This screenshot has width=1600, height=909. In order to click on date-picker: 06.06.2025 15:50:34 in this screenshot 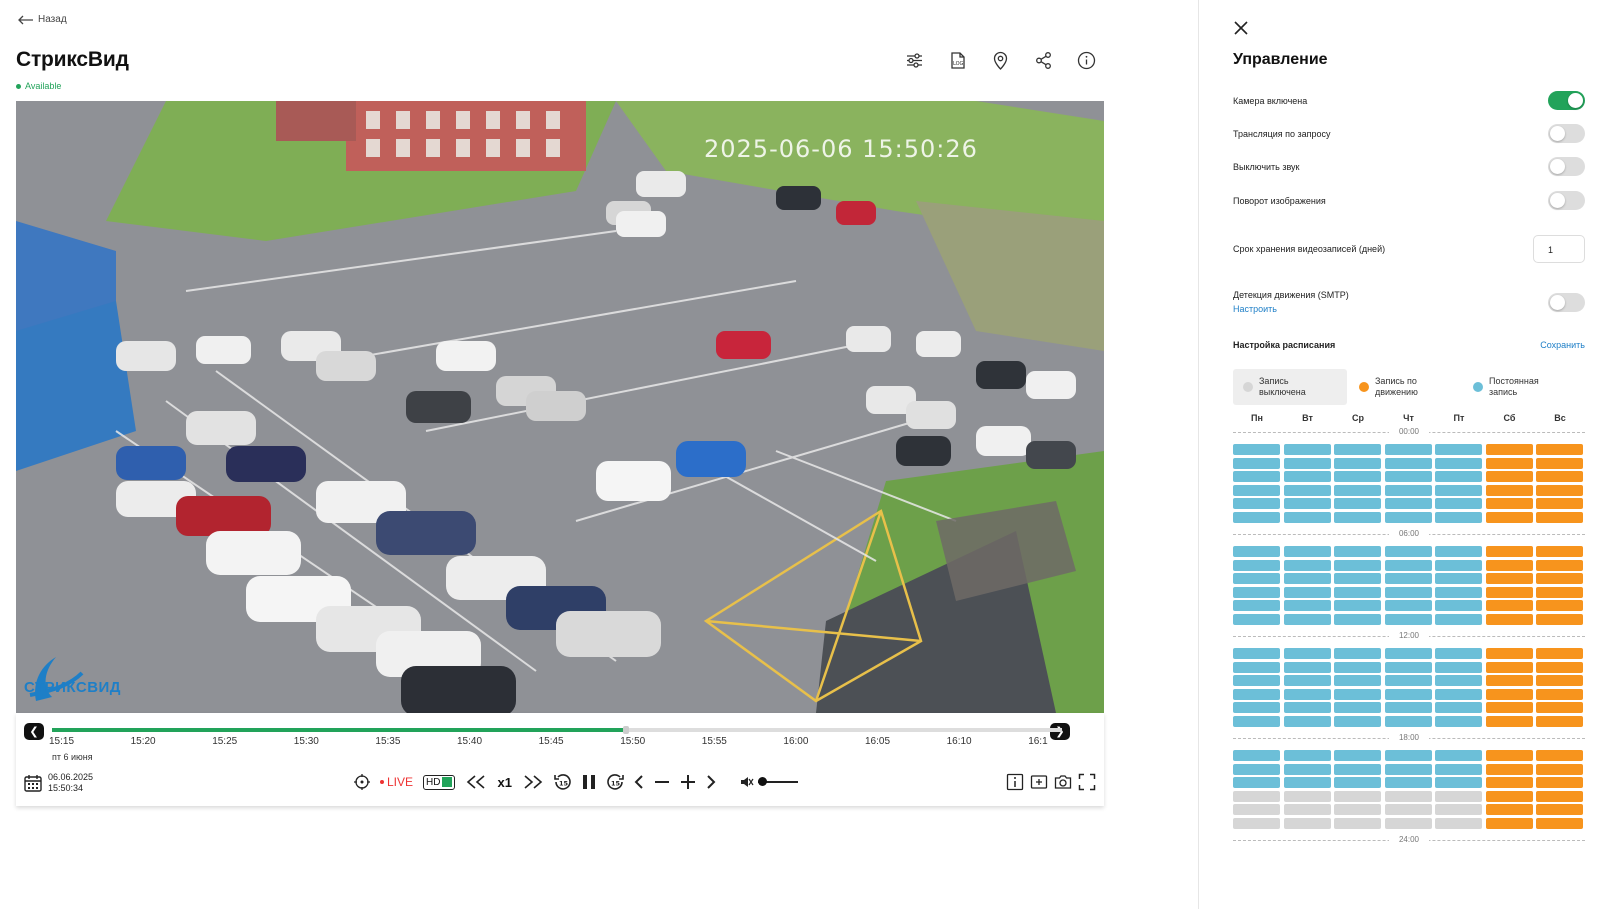, I will do `click(58, 783)`.